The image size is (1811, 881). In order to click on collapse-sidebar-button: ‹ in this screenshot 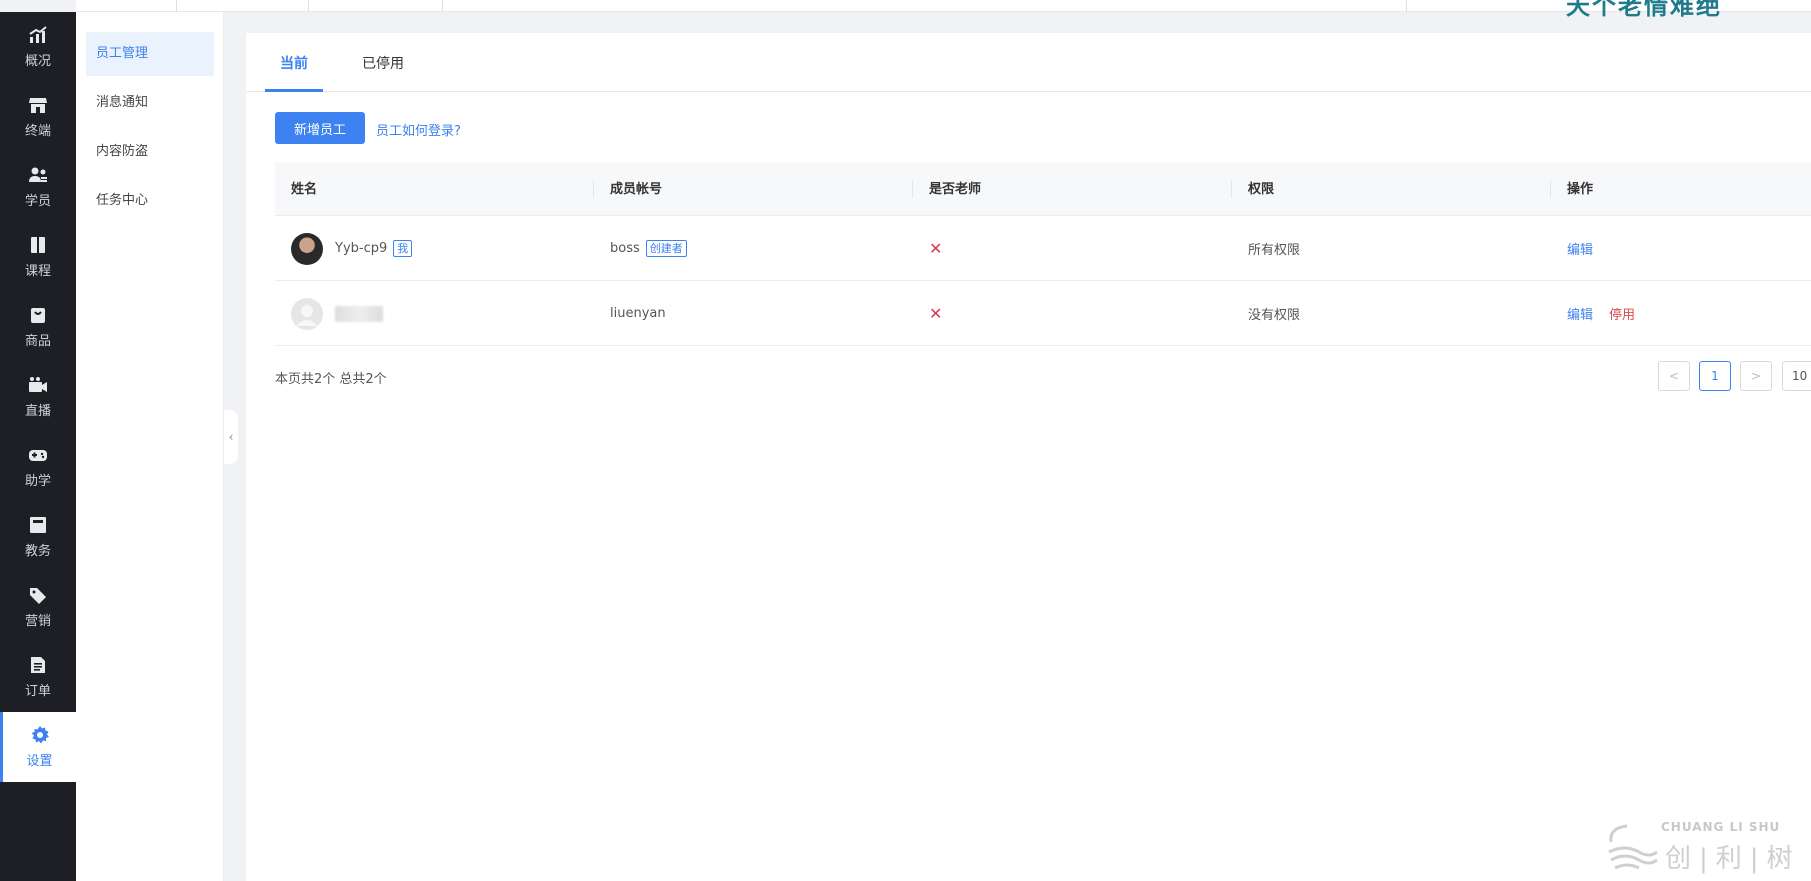, I will do `click(231, 437)`.